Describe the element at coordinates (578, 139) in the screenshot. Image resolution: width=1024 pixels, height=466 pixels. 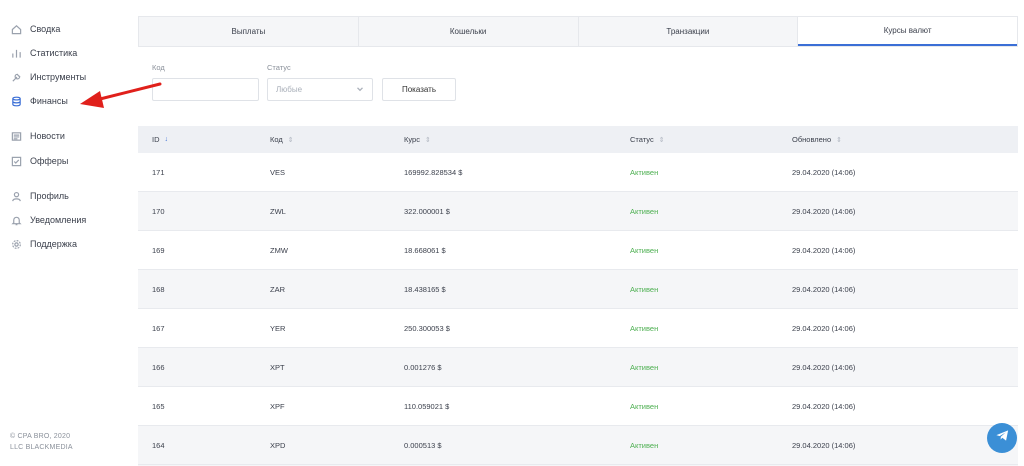
I see `table-header: ID ↓ Код ⇕ Курс ⇕ Статус ⇕ Обновлено ⇕` at that location.